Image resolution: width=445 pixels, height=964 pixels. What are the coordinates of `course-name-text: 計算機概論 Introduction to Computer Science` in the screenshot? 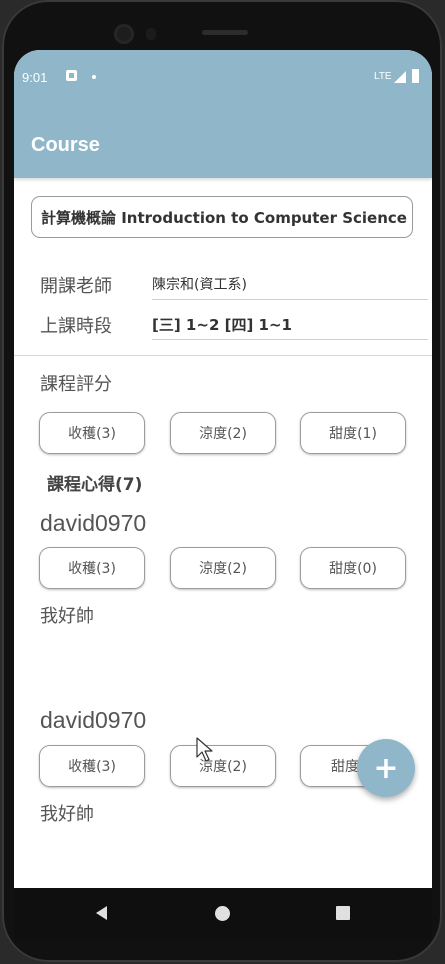 It's located at (224, 217).